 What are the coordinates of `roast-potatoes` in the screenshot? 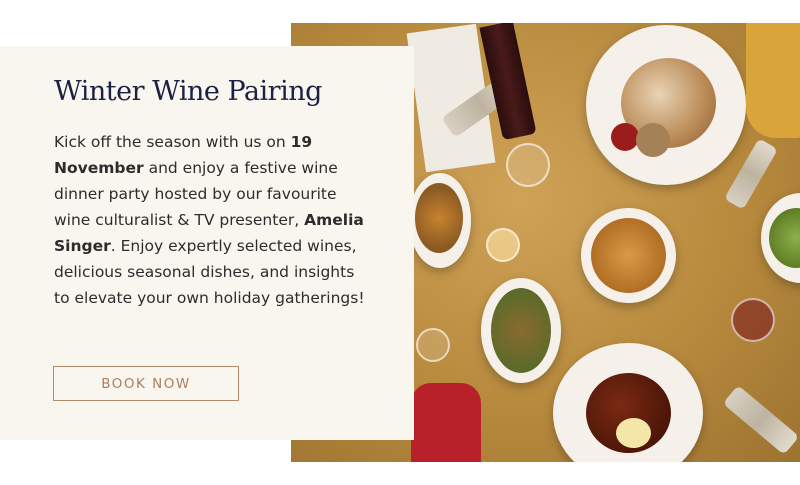 It's located at (628, 255).